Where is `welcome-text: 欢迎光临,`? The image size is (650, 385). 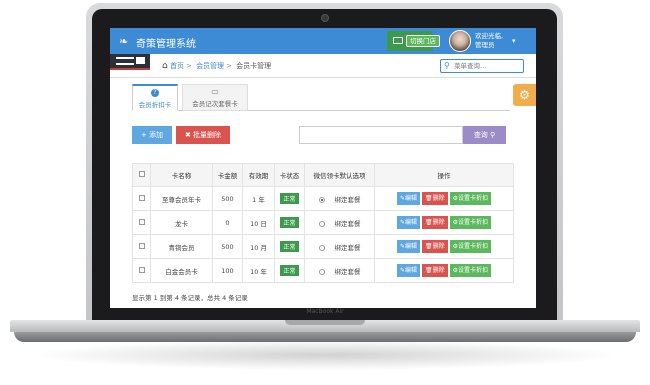
welcome-text: 欢迎光临, is located at coordinates (489, 36).